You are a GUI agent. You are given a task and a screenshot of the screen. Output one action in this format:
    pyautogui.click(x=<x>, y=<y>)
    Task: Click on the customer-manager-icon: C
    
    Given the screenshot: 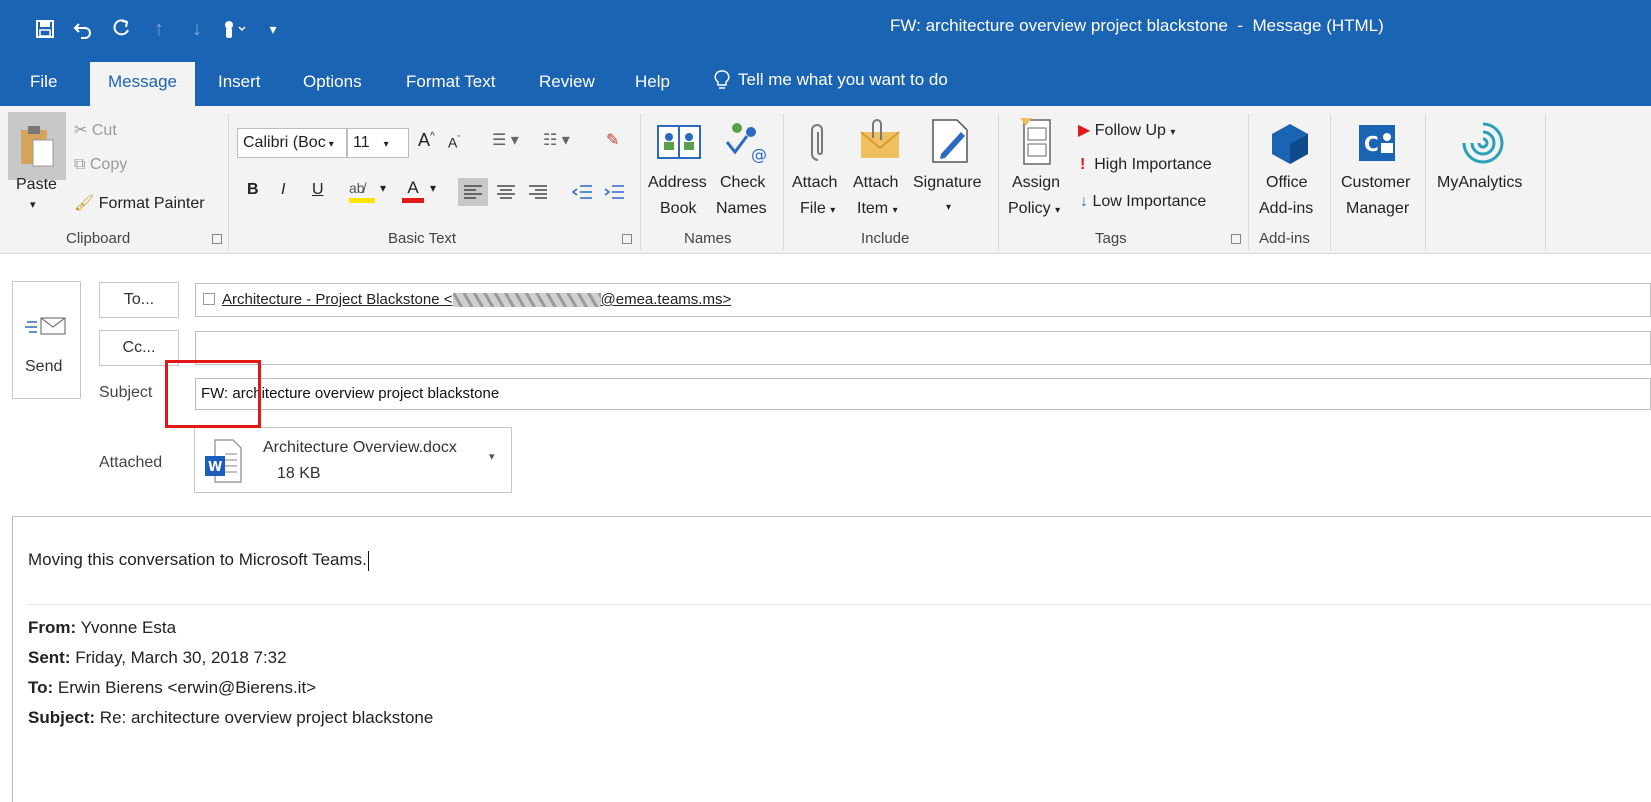 What is the action you would take?
    pyautogui.click(x=1377, y=143)
    